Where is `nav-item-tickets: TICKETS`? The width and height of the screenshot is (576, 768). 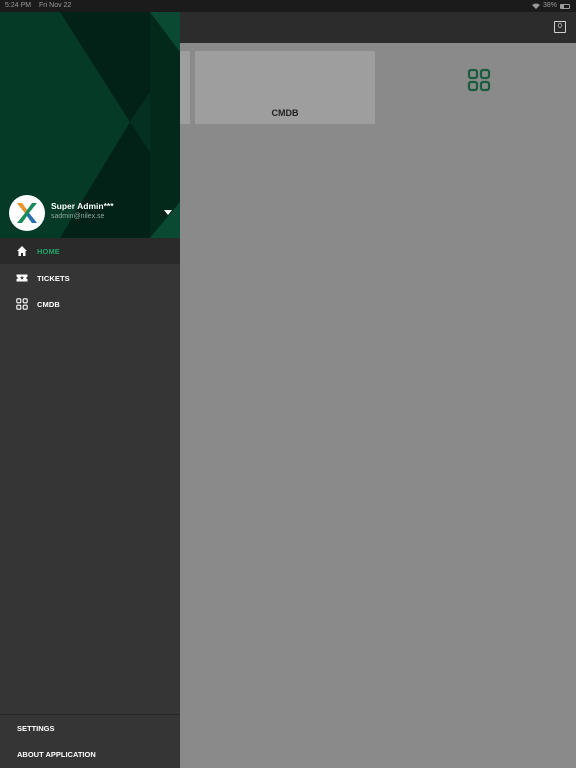
nav-item-tickets: TICKETS is located at coordinates (90, 278).